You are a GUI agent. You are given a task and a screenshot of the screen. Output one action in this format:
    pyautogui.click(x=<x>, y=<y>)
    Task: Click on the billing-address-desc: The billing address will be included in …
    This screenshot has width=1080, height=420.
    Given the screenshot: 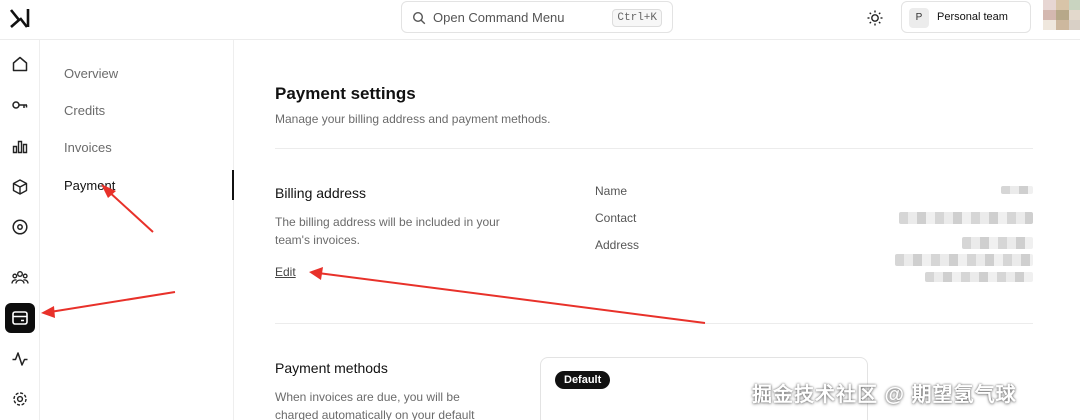 What is the action you would take?
    pyautogui.click(x=387, y=231)
    